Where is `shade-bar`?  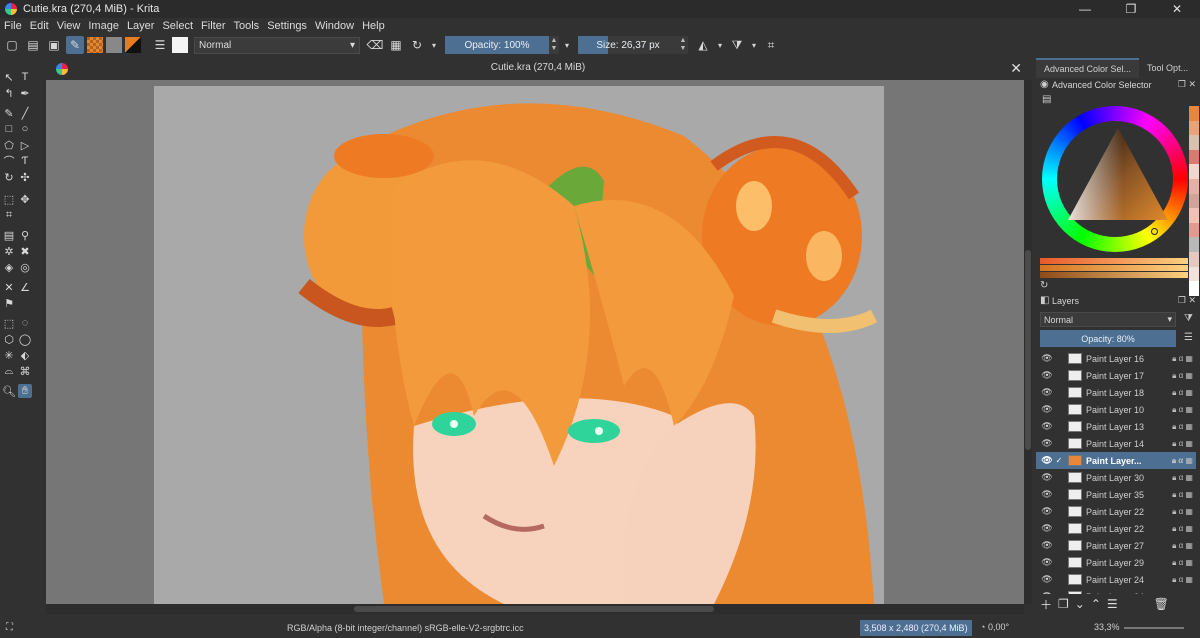 shade-bar is located at coordinates (1114, 268).